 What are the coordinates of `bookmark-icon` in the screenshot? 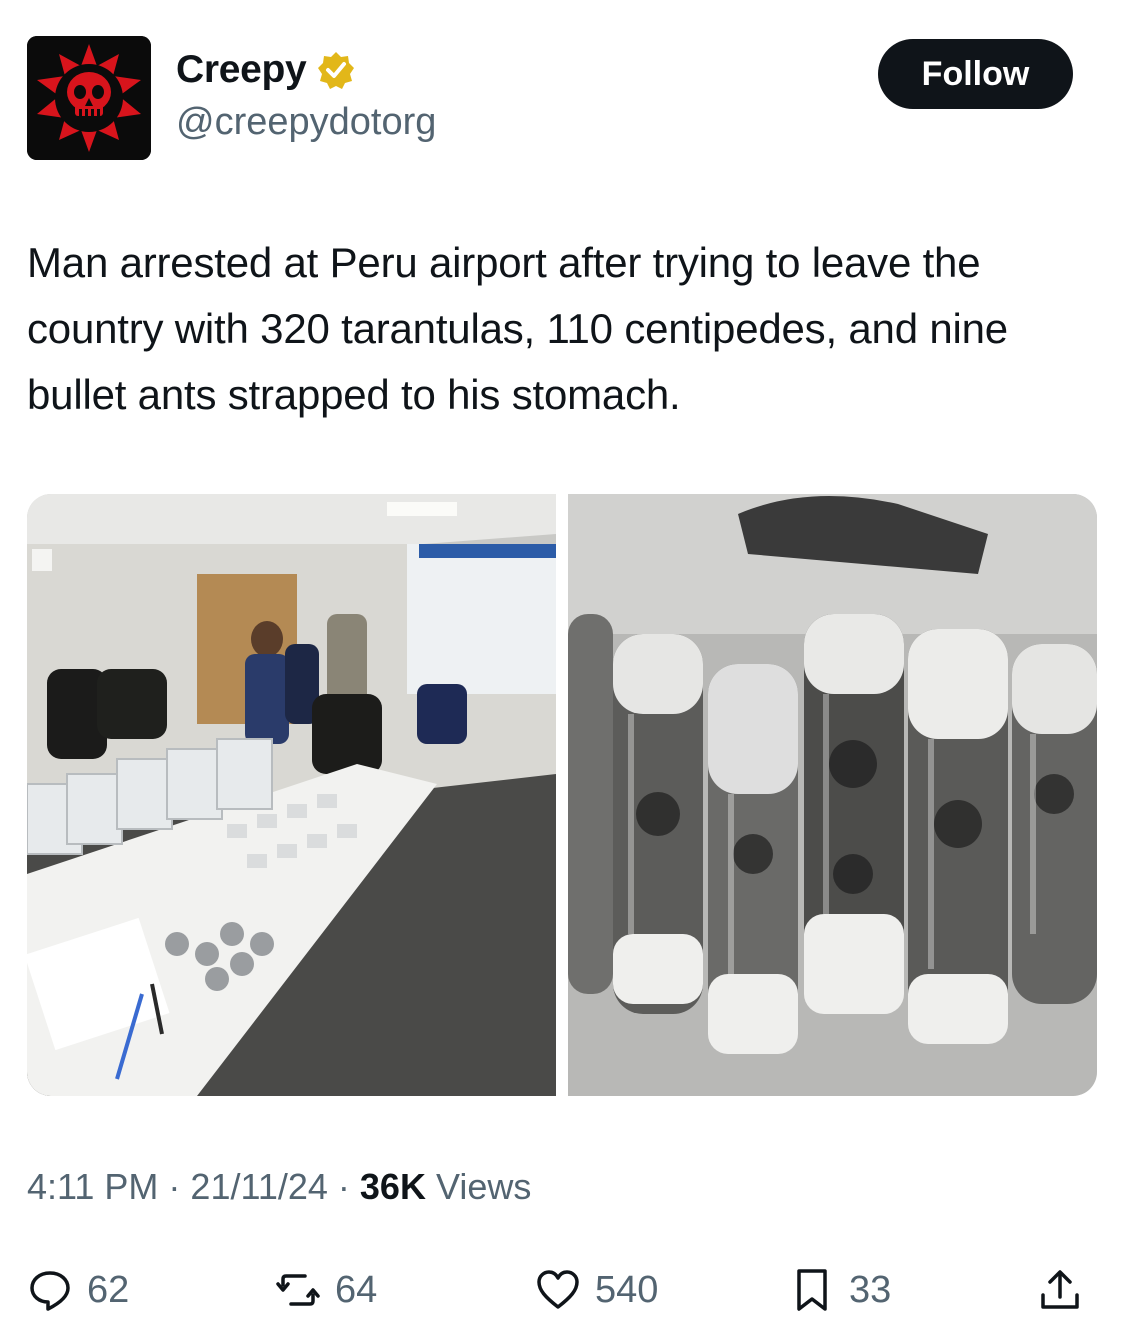 It's located at (812, 1290).